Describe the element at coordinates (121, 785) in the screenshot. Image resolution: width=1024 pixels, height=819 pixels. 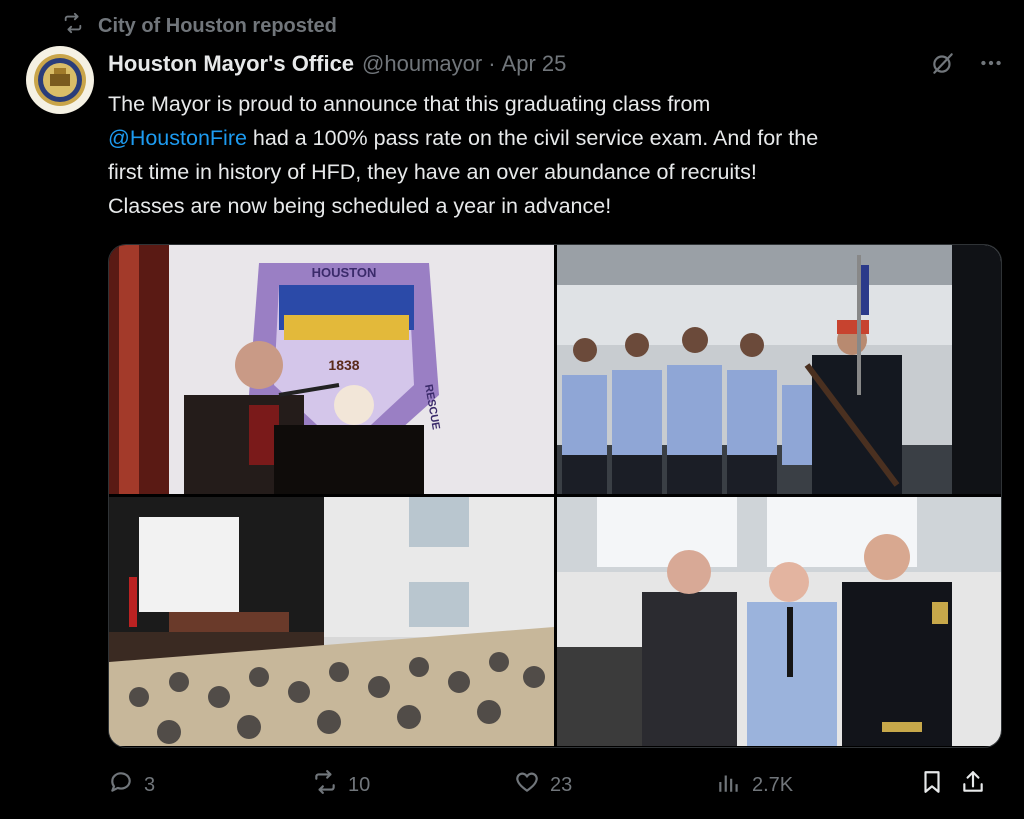
I see `reply-icon` at that location.